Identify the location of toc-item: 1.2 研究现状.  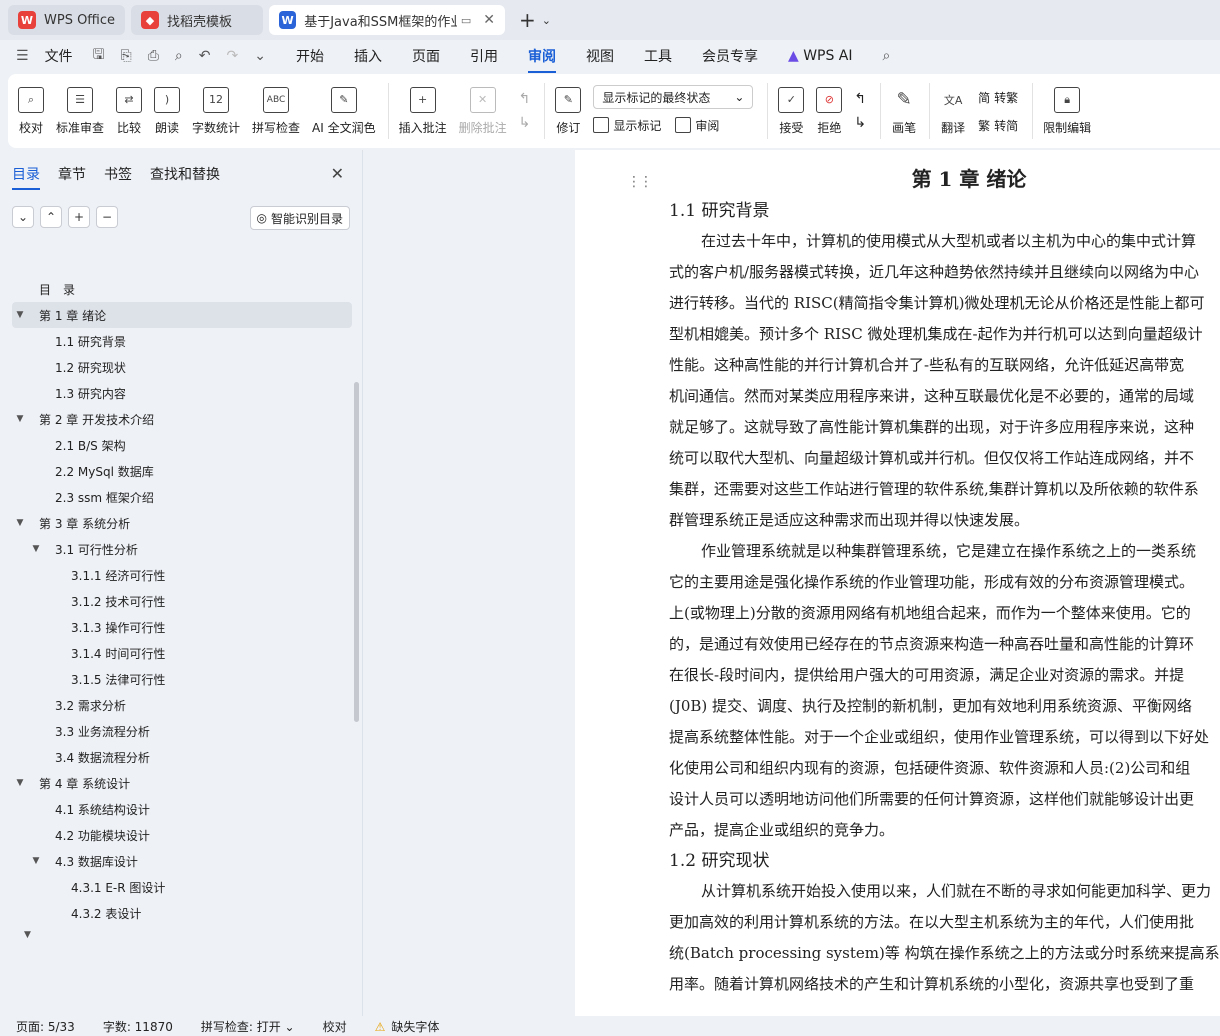
(182, 367).